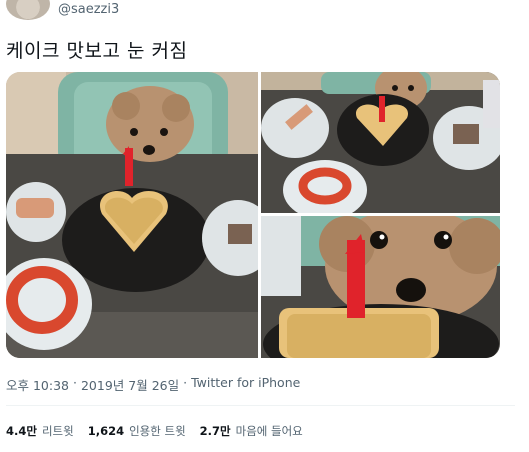 This screenshot has height=452, width=529. What do you see at coordinates (21, 431) in the screenshot?
I see `stat-value: 4.4만` at bounding box center [21, 431].